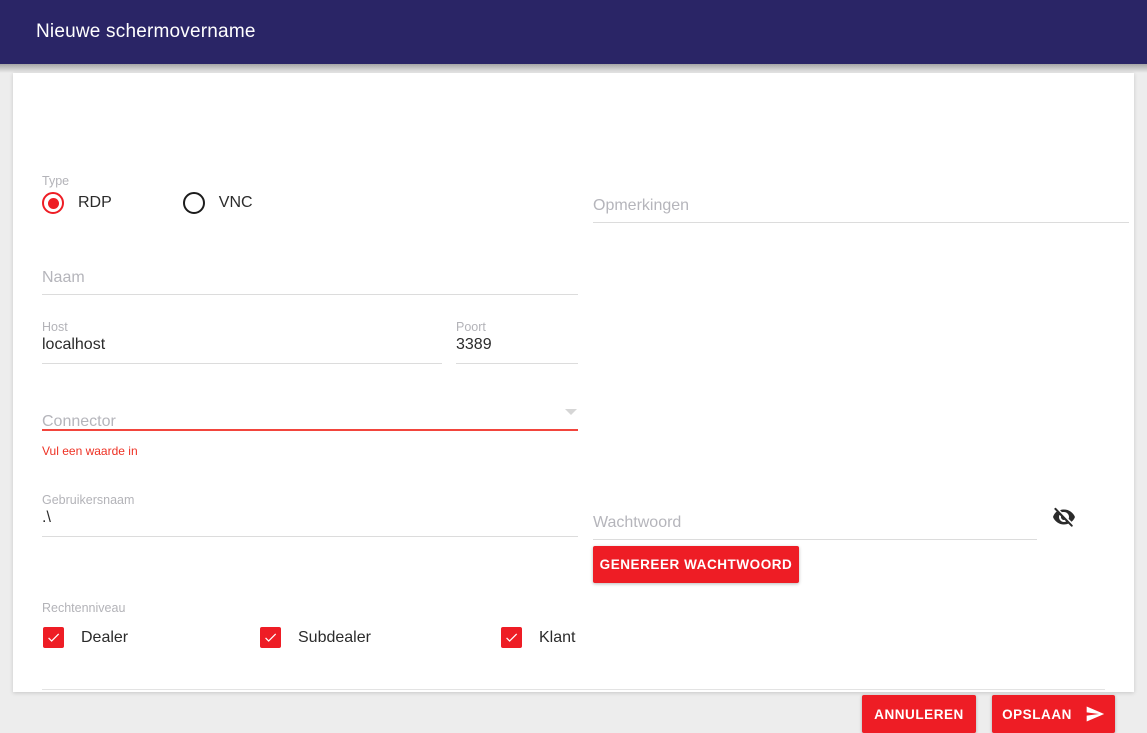 The width and height of the screenshot is (1147, 733). Describe the element at coordinates (146, 31) in the screenshot. I see `page-title: Nieuwe schermovername` at that location.